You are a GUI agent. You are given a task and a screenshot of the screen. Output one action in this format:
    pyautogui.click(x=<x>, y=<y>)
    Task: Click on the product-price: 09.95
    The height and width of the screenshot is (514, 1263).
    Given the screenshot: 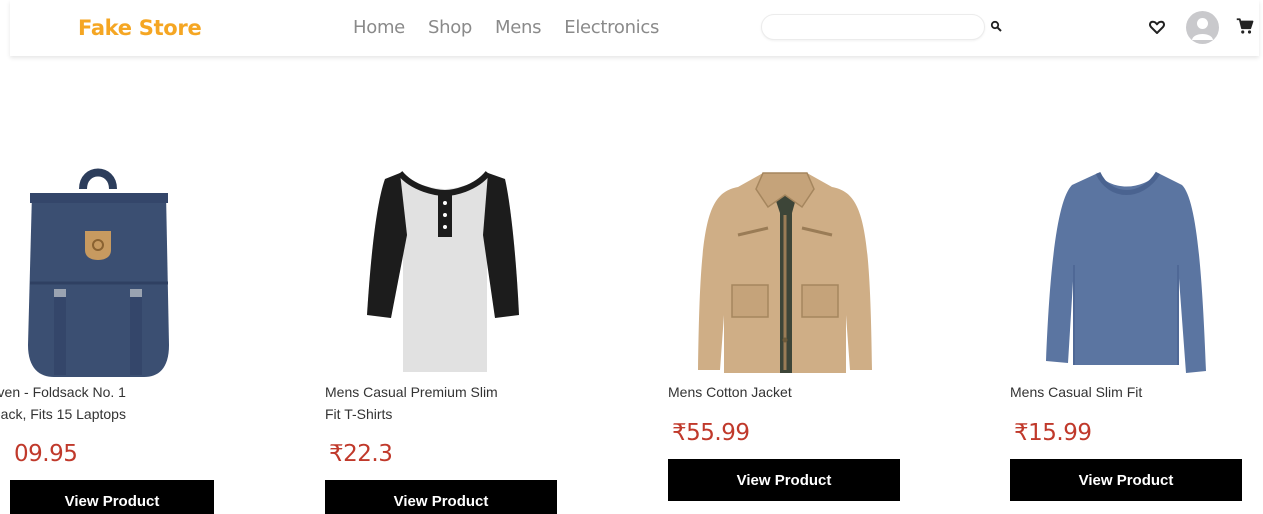 What is the action you would take?
    pyautogui.click(x=46, y=454)
    